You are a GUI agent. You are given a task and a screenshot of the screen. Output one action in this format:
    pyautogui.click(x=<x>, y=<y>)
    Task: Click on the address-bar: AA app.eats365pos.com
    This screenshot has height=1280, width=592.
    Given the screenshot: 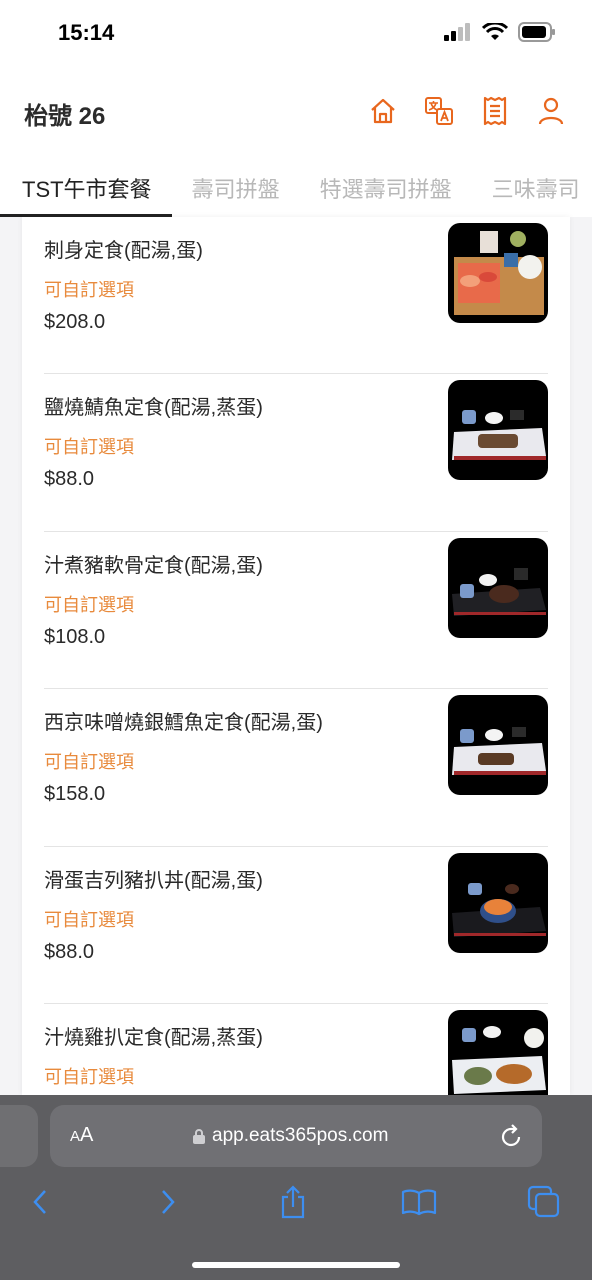 What is the action you would take?
    pyautogui.click(x=296, y=1136)
    